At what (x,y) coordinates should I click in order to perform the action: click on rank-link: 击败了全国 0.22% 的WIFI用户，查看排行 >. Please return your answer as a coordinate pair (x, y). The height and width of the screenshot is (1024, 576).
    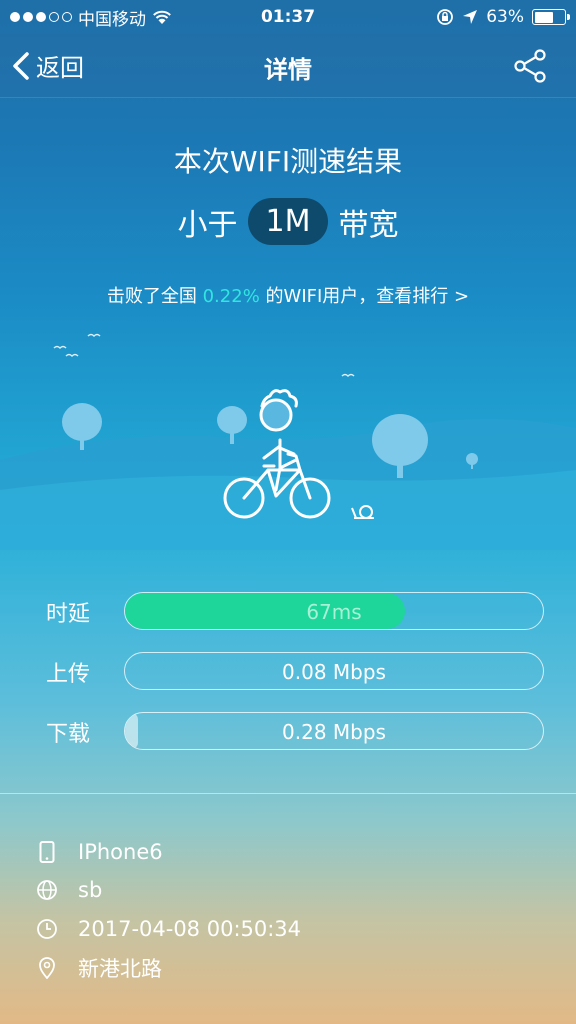
    Looking at the image, I should click on (288, 295).